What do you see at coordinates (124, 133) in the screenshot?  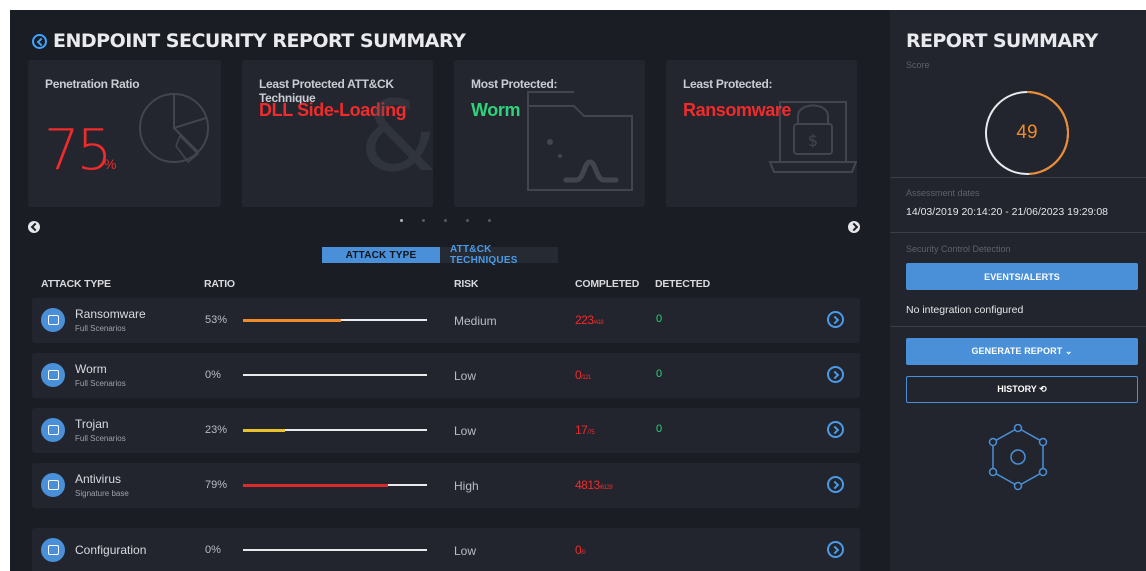 I see `card-penetration-ratio: Penetration Ratio 75 %` at bounding box center [124, 133].